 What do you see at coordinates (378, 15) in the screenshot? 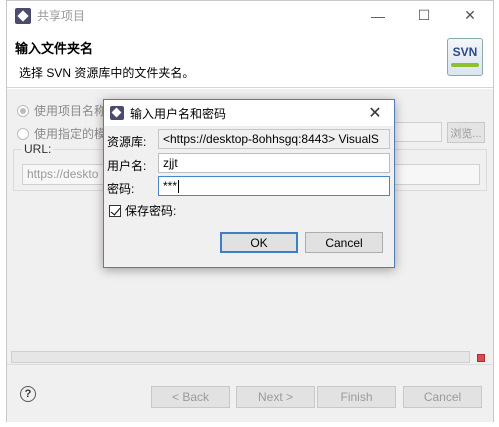
I see `minimize-button: —` at bounding box center [378, 15].